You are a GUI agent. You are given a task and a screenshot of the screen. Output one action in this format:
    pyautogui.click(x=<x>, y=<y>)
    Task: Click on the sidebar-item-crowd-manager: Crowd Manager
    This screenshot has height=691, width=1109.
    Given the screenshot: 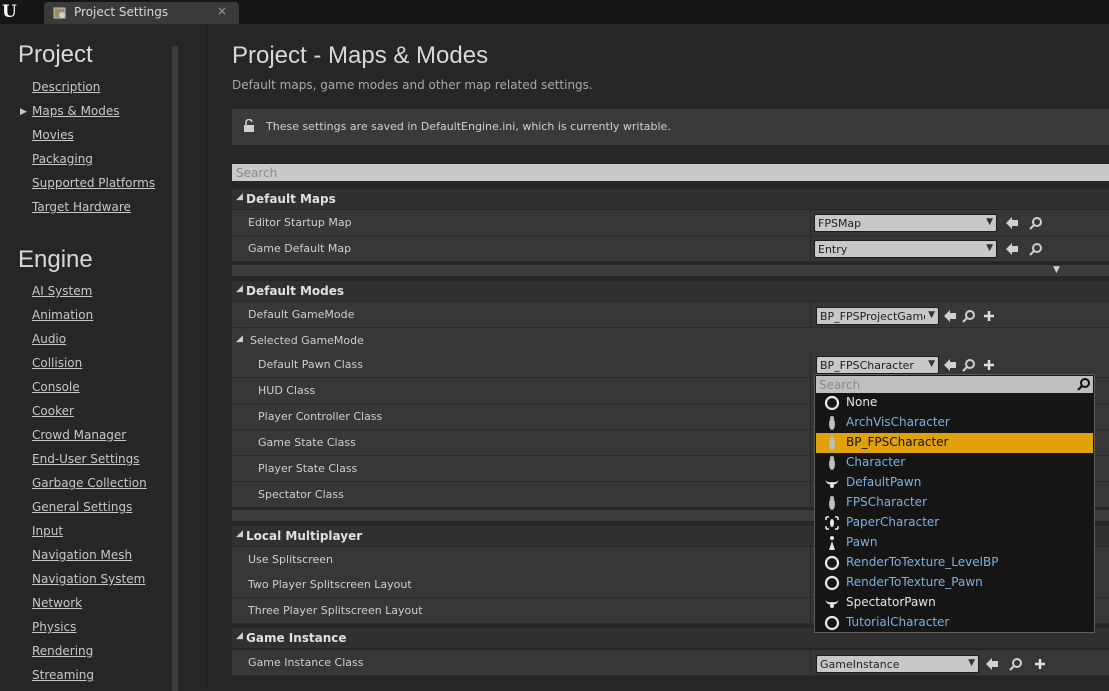 What is the action you would take?
    pyautogui.click(x=79, y=435)
    